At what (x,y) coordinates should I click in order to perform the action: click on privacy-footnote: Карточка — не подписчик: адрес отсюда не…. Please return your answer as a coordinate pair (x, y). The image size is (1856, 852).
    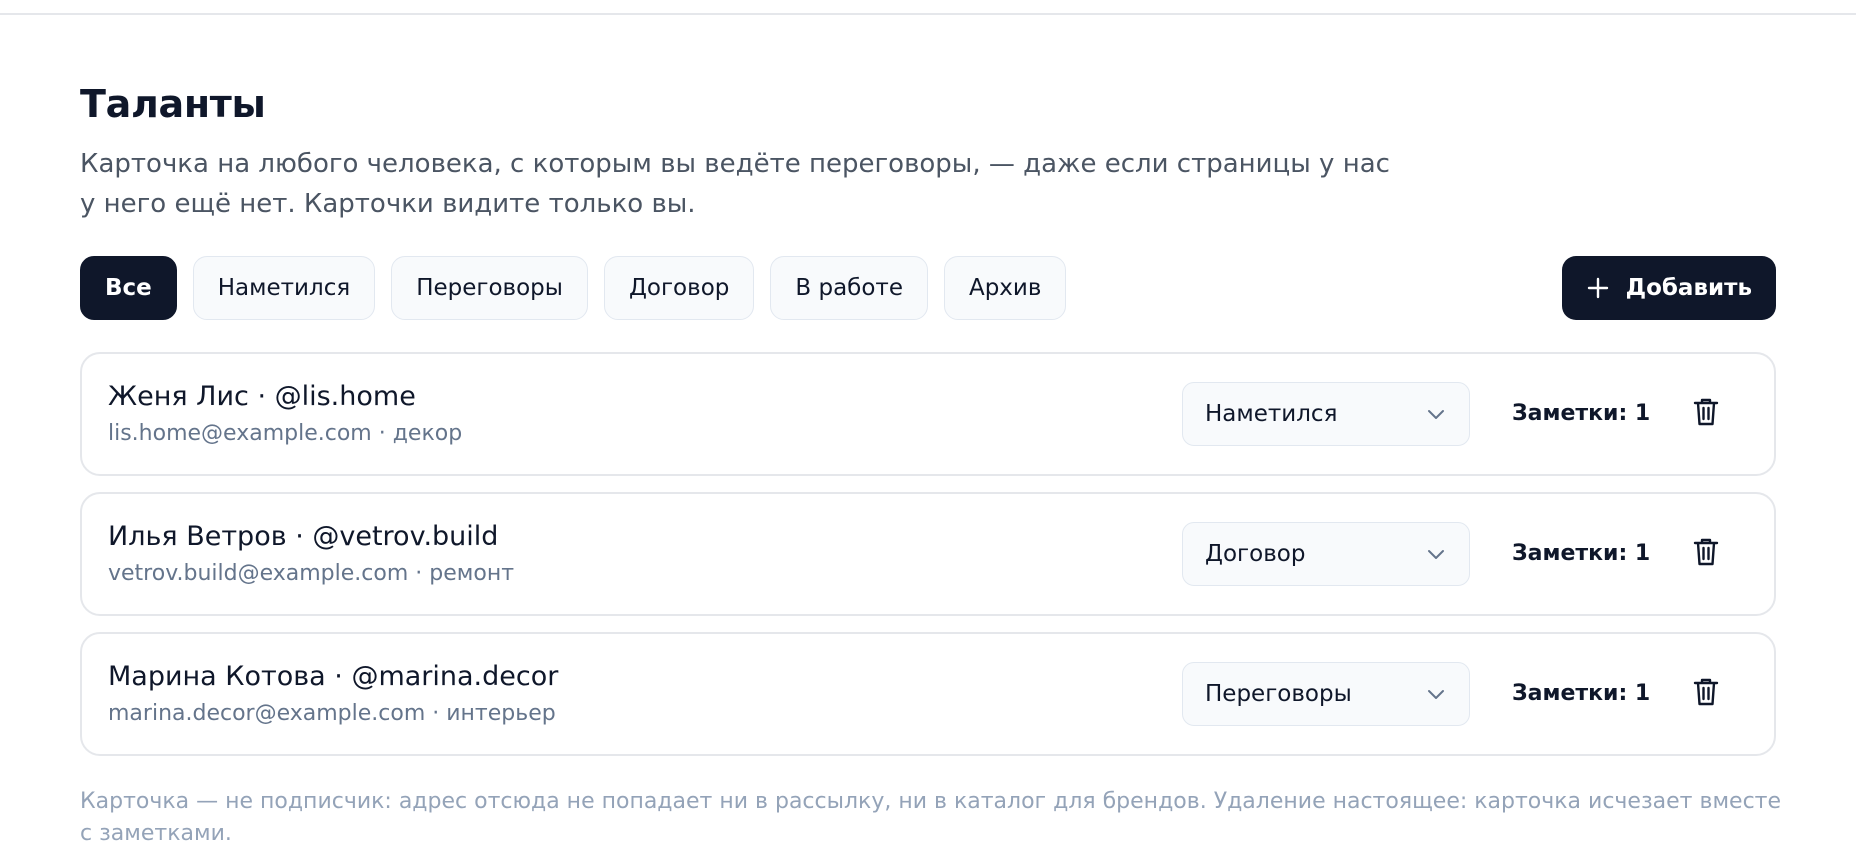
    Looking at the image, I should click on (931, 817).